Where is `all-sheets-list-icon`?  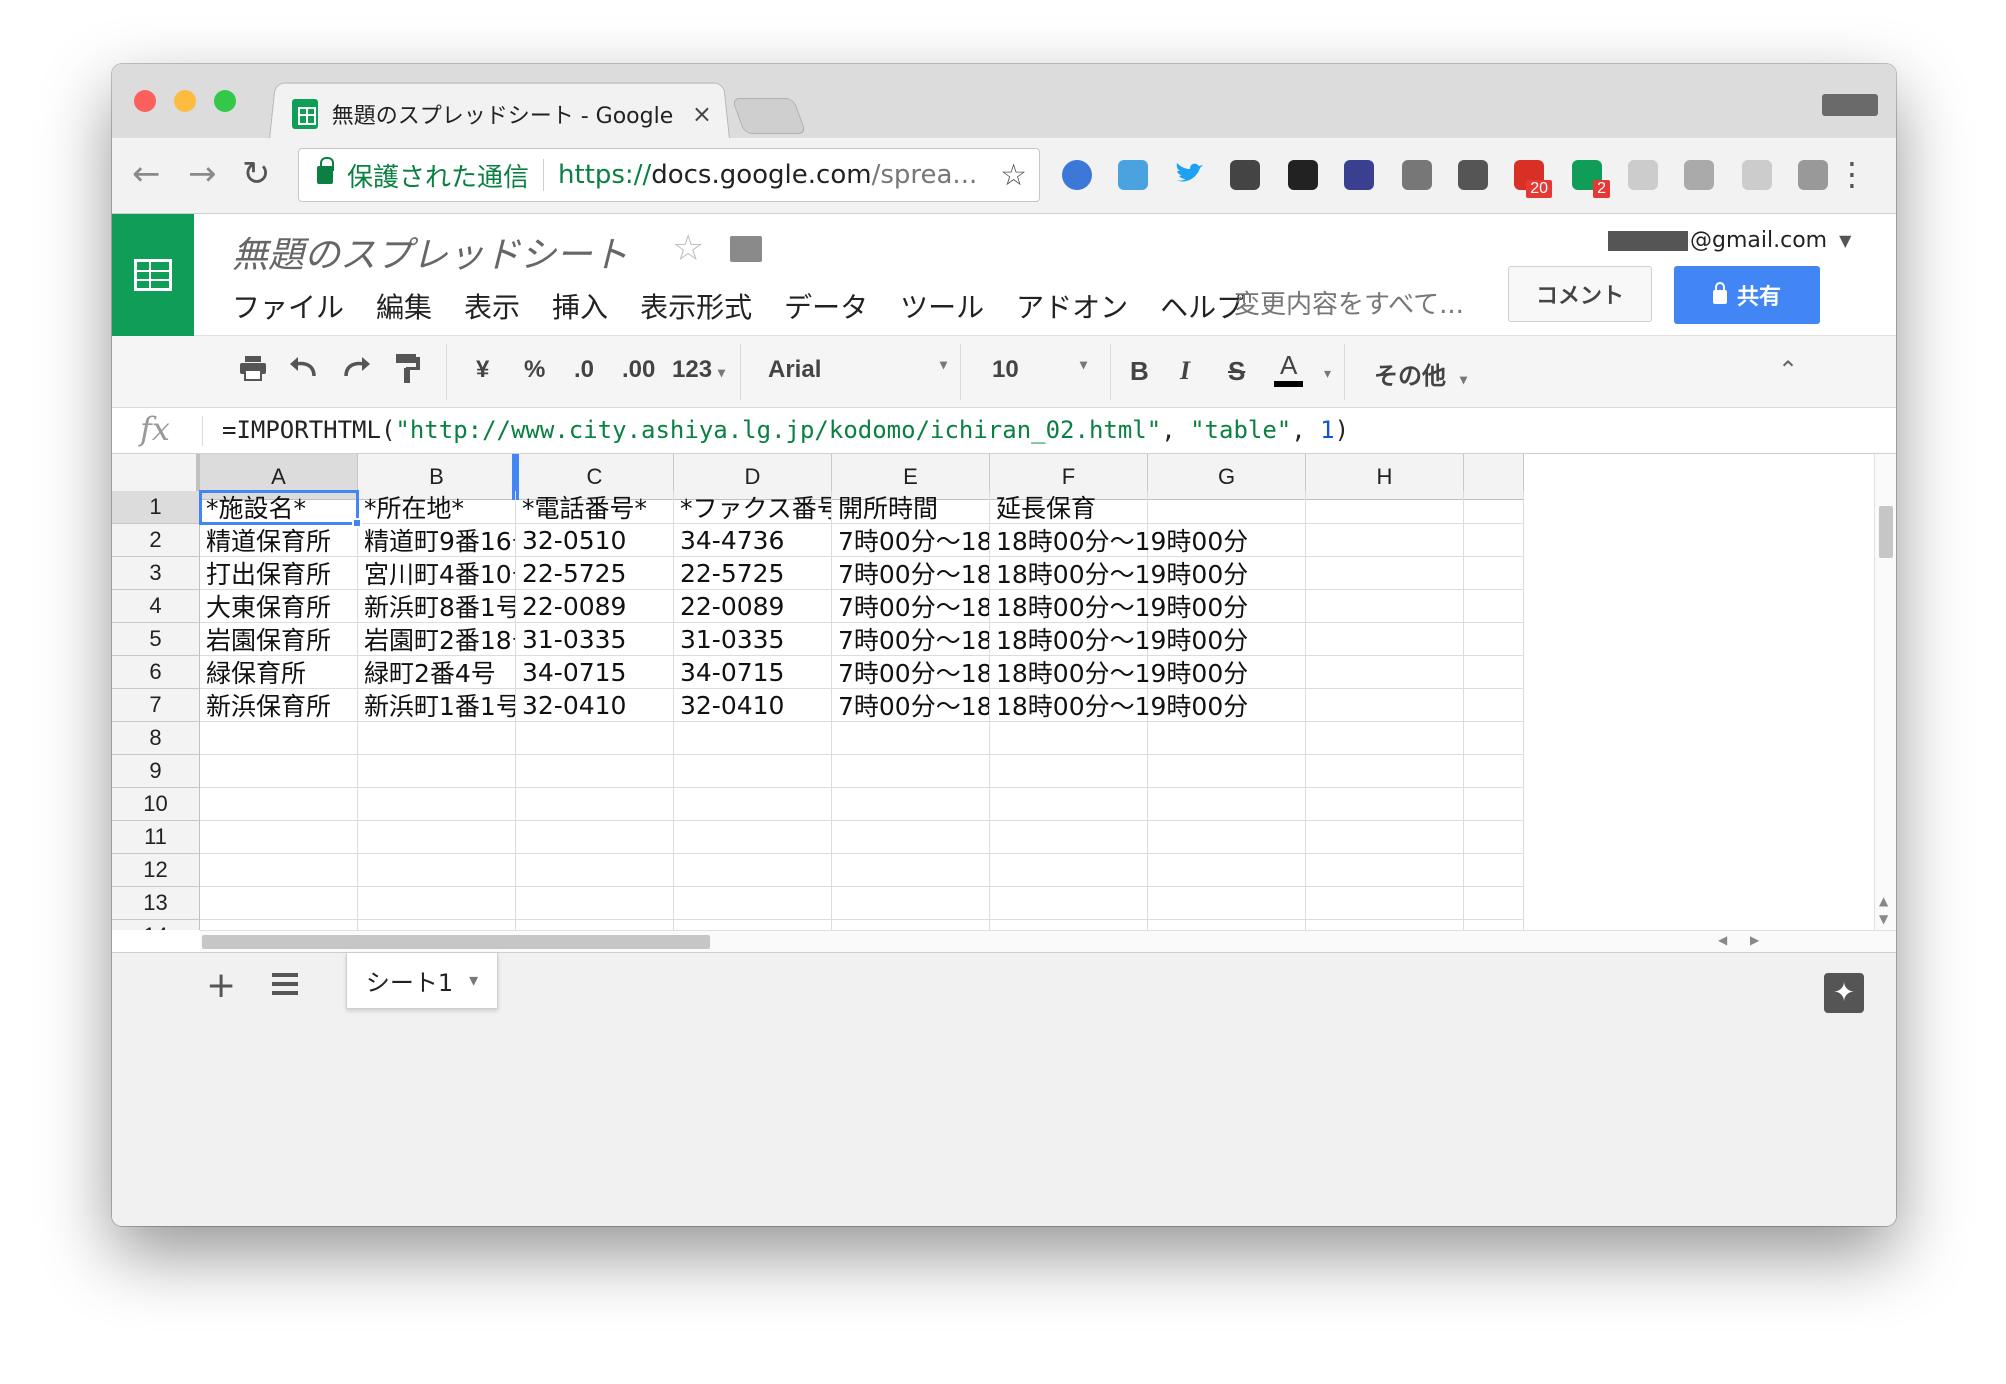
all-sheets-list-icon is located at coordinates (285, 984).